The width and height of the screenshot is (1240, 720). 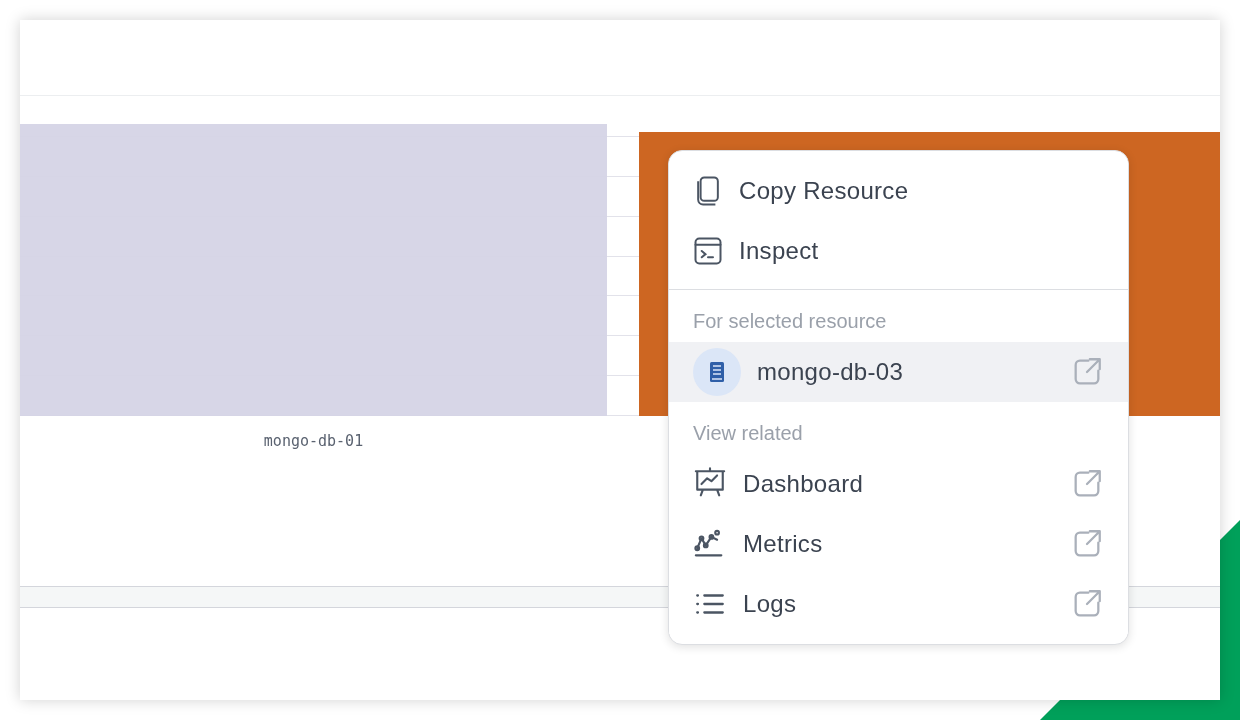 What do you see at coordinates (717, 372) in the screenshot?
I see `database-icon` at bounding box center [717, 372].